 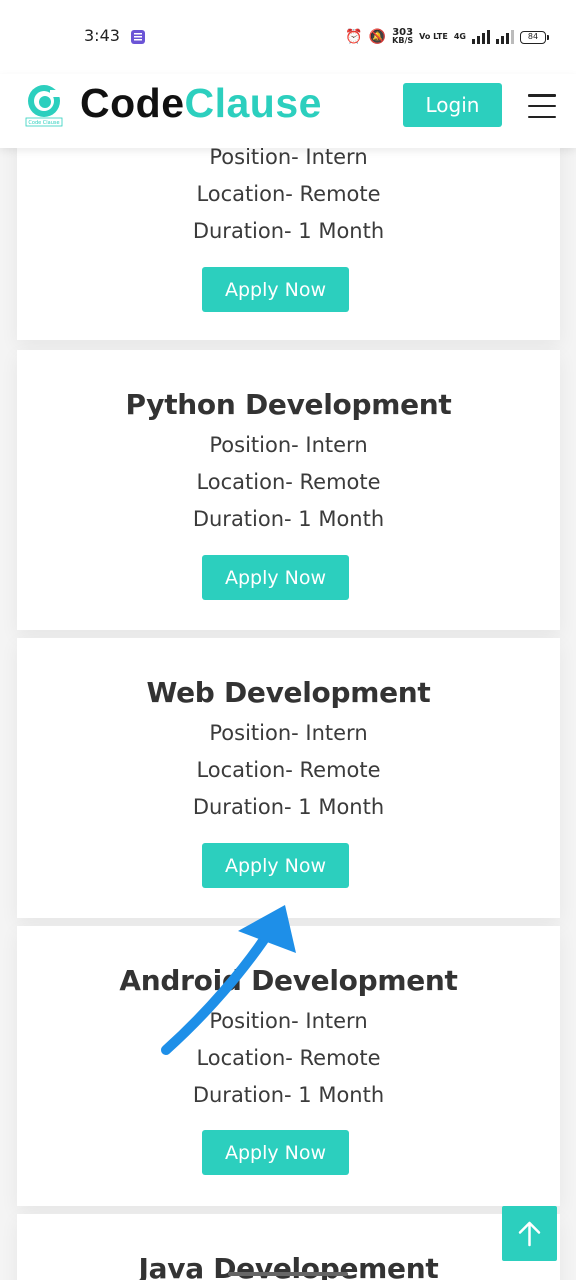 What do you see at coordinates (44, 105) in the screenshot?
I see `codeclause-logo-icon: Code Clause` at bounding box center [44, 105].